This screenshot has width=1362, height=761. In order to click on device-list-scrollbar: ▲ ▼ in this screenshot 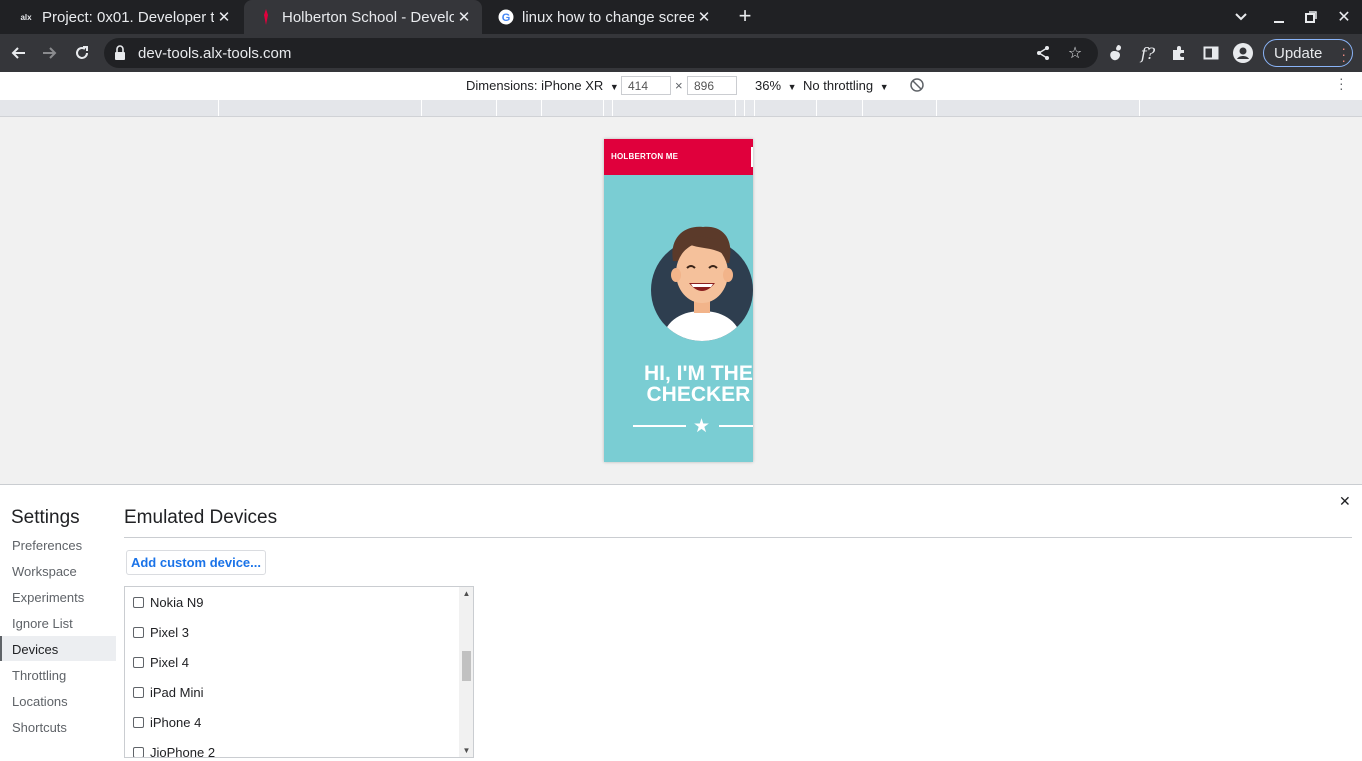, I will do `click(466, 672)`.